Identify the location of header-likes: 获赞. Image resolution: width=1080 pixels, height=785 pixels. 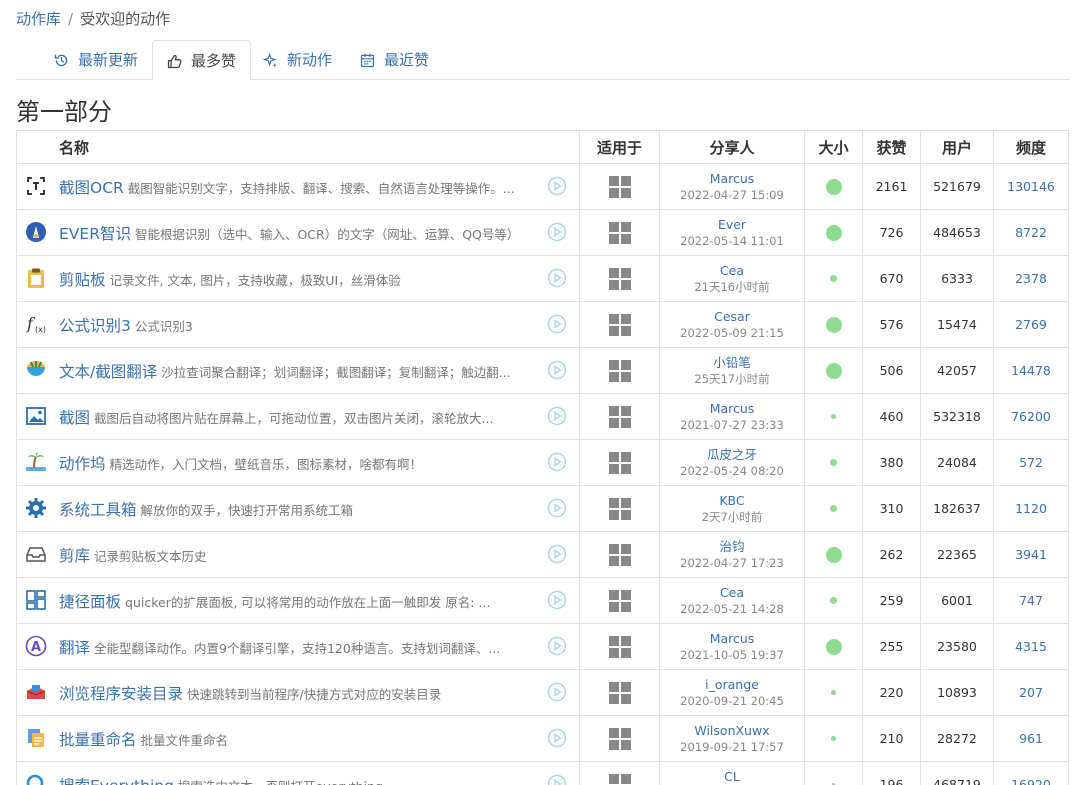
(891, 147).